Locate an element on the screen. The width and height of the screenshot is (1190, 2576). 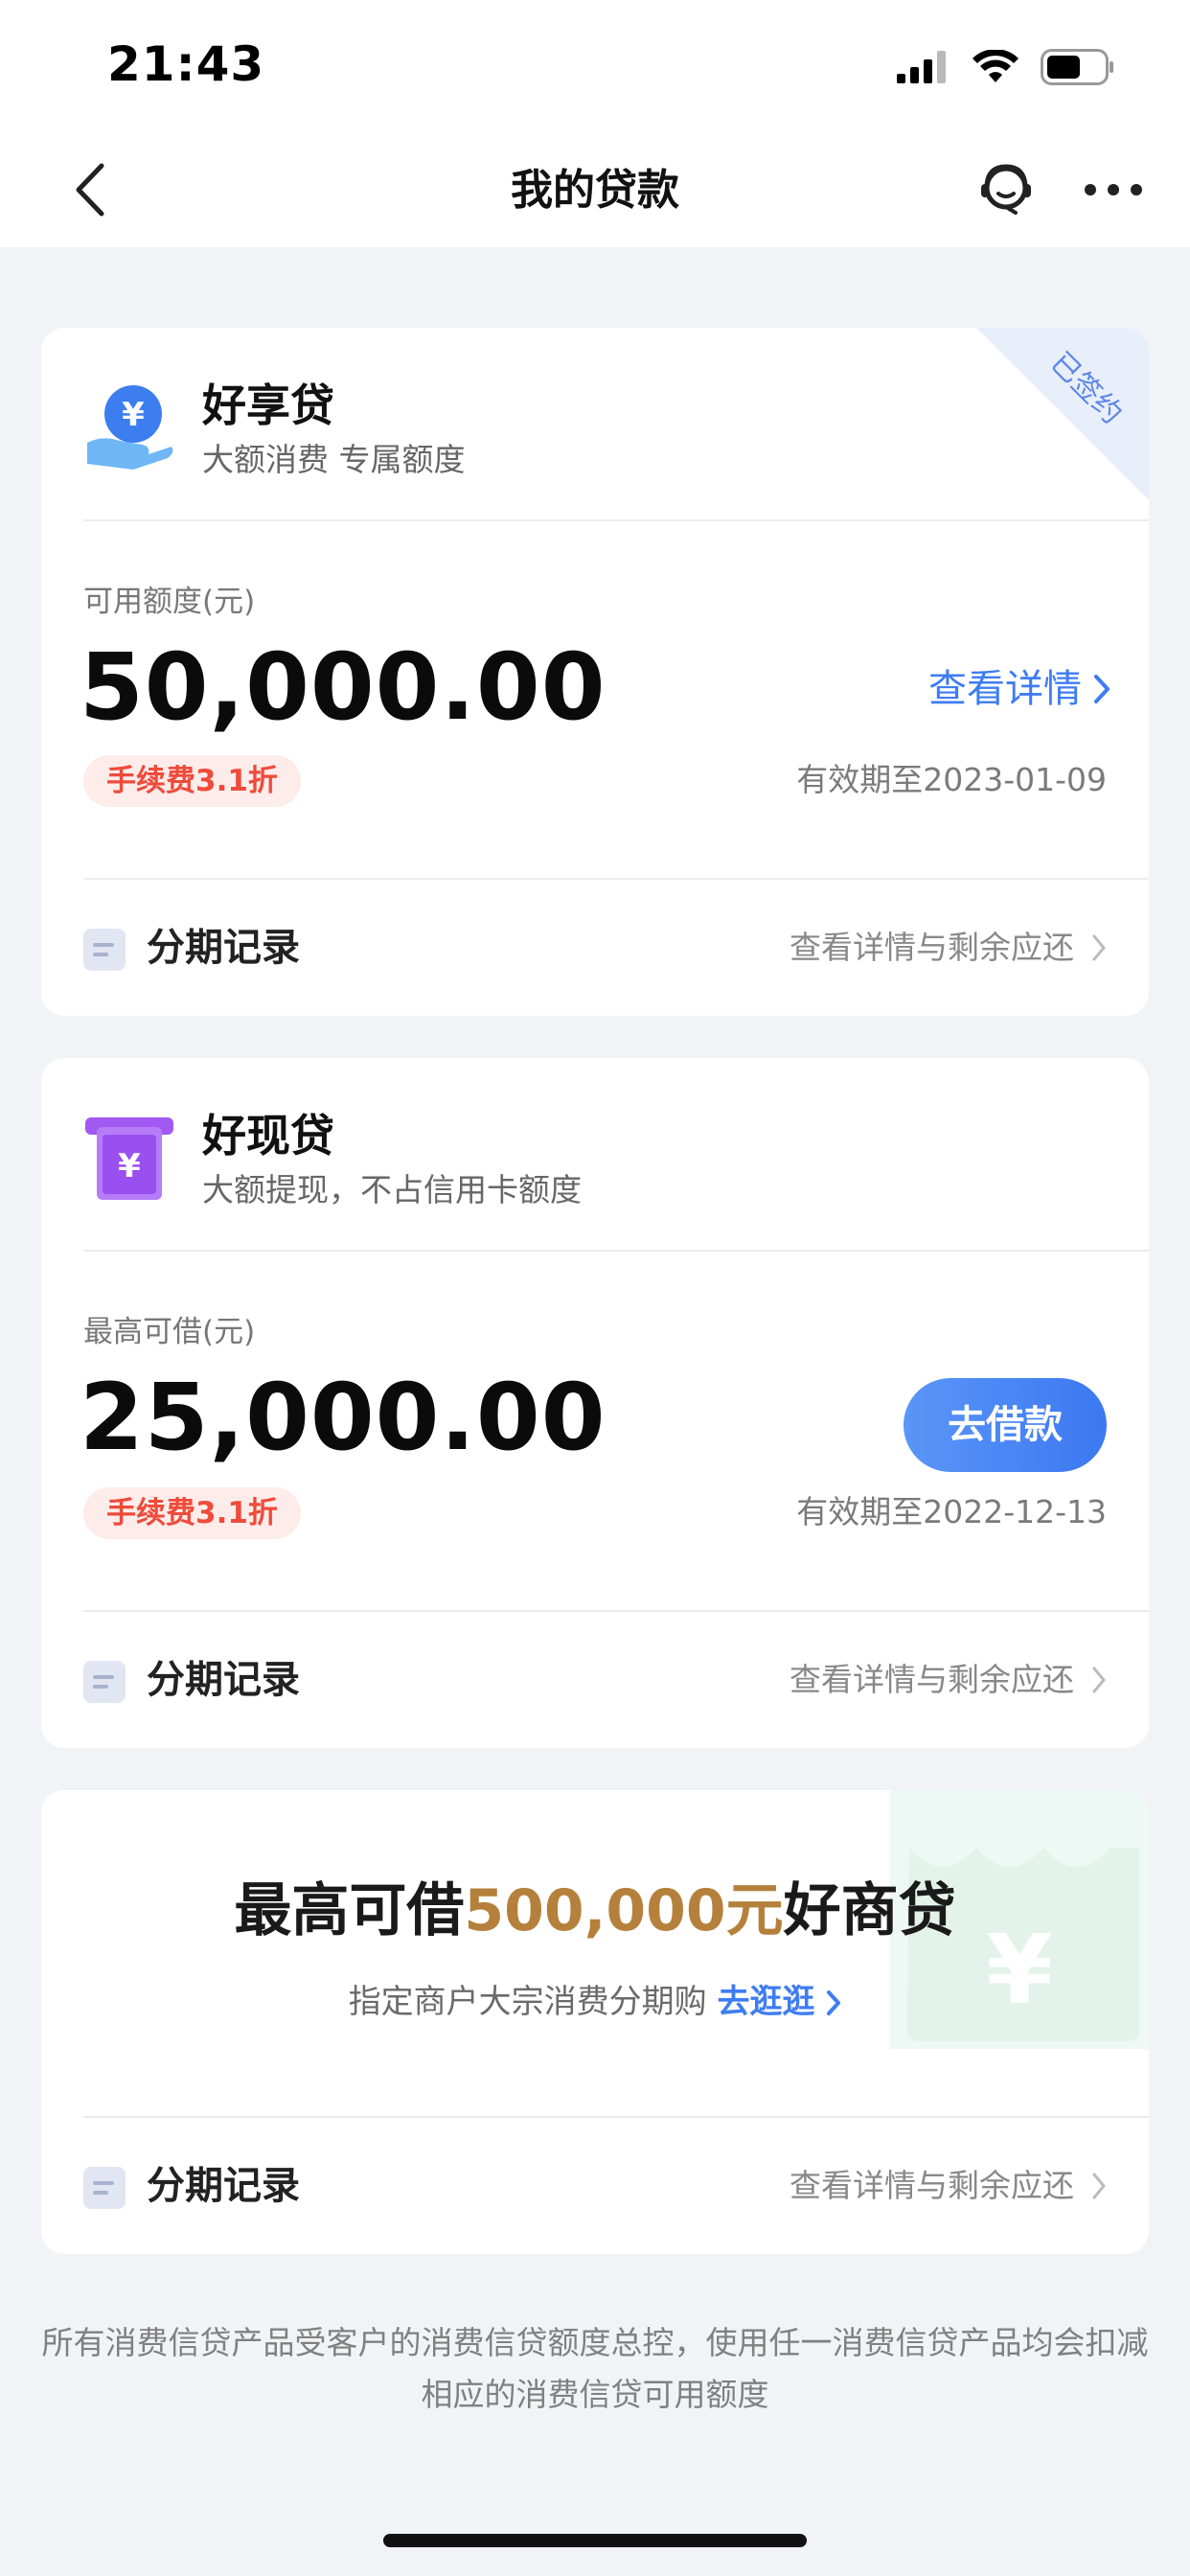
promo-subtitle: 指定商户大宗消费分期购 去逛逛 is located at coordinates (595, 2002).